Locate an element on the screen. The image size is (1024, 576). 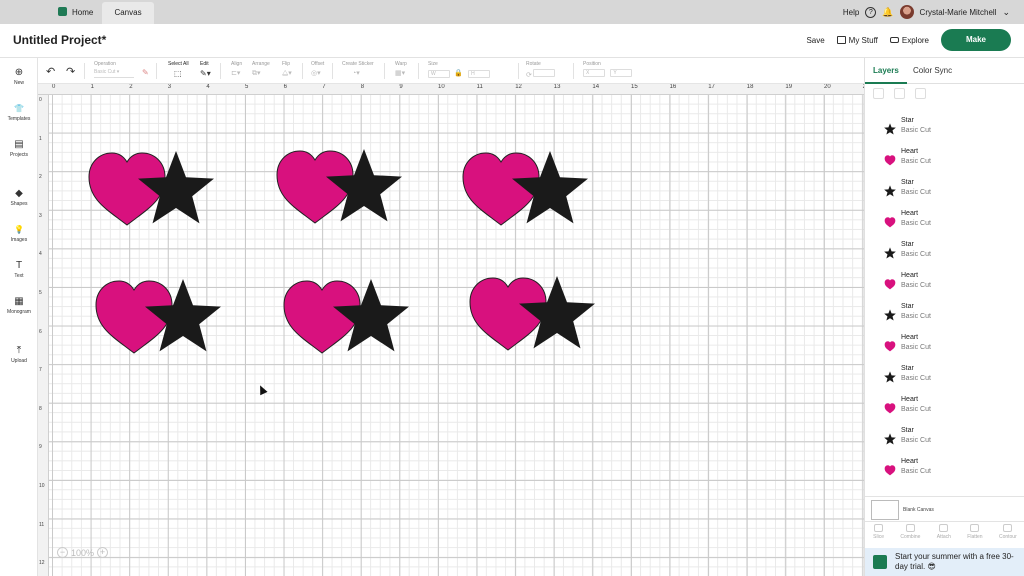
layer-name: Star is located at coordinates (907, 306).